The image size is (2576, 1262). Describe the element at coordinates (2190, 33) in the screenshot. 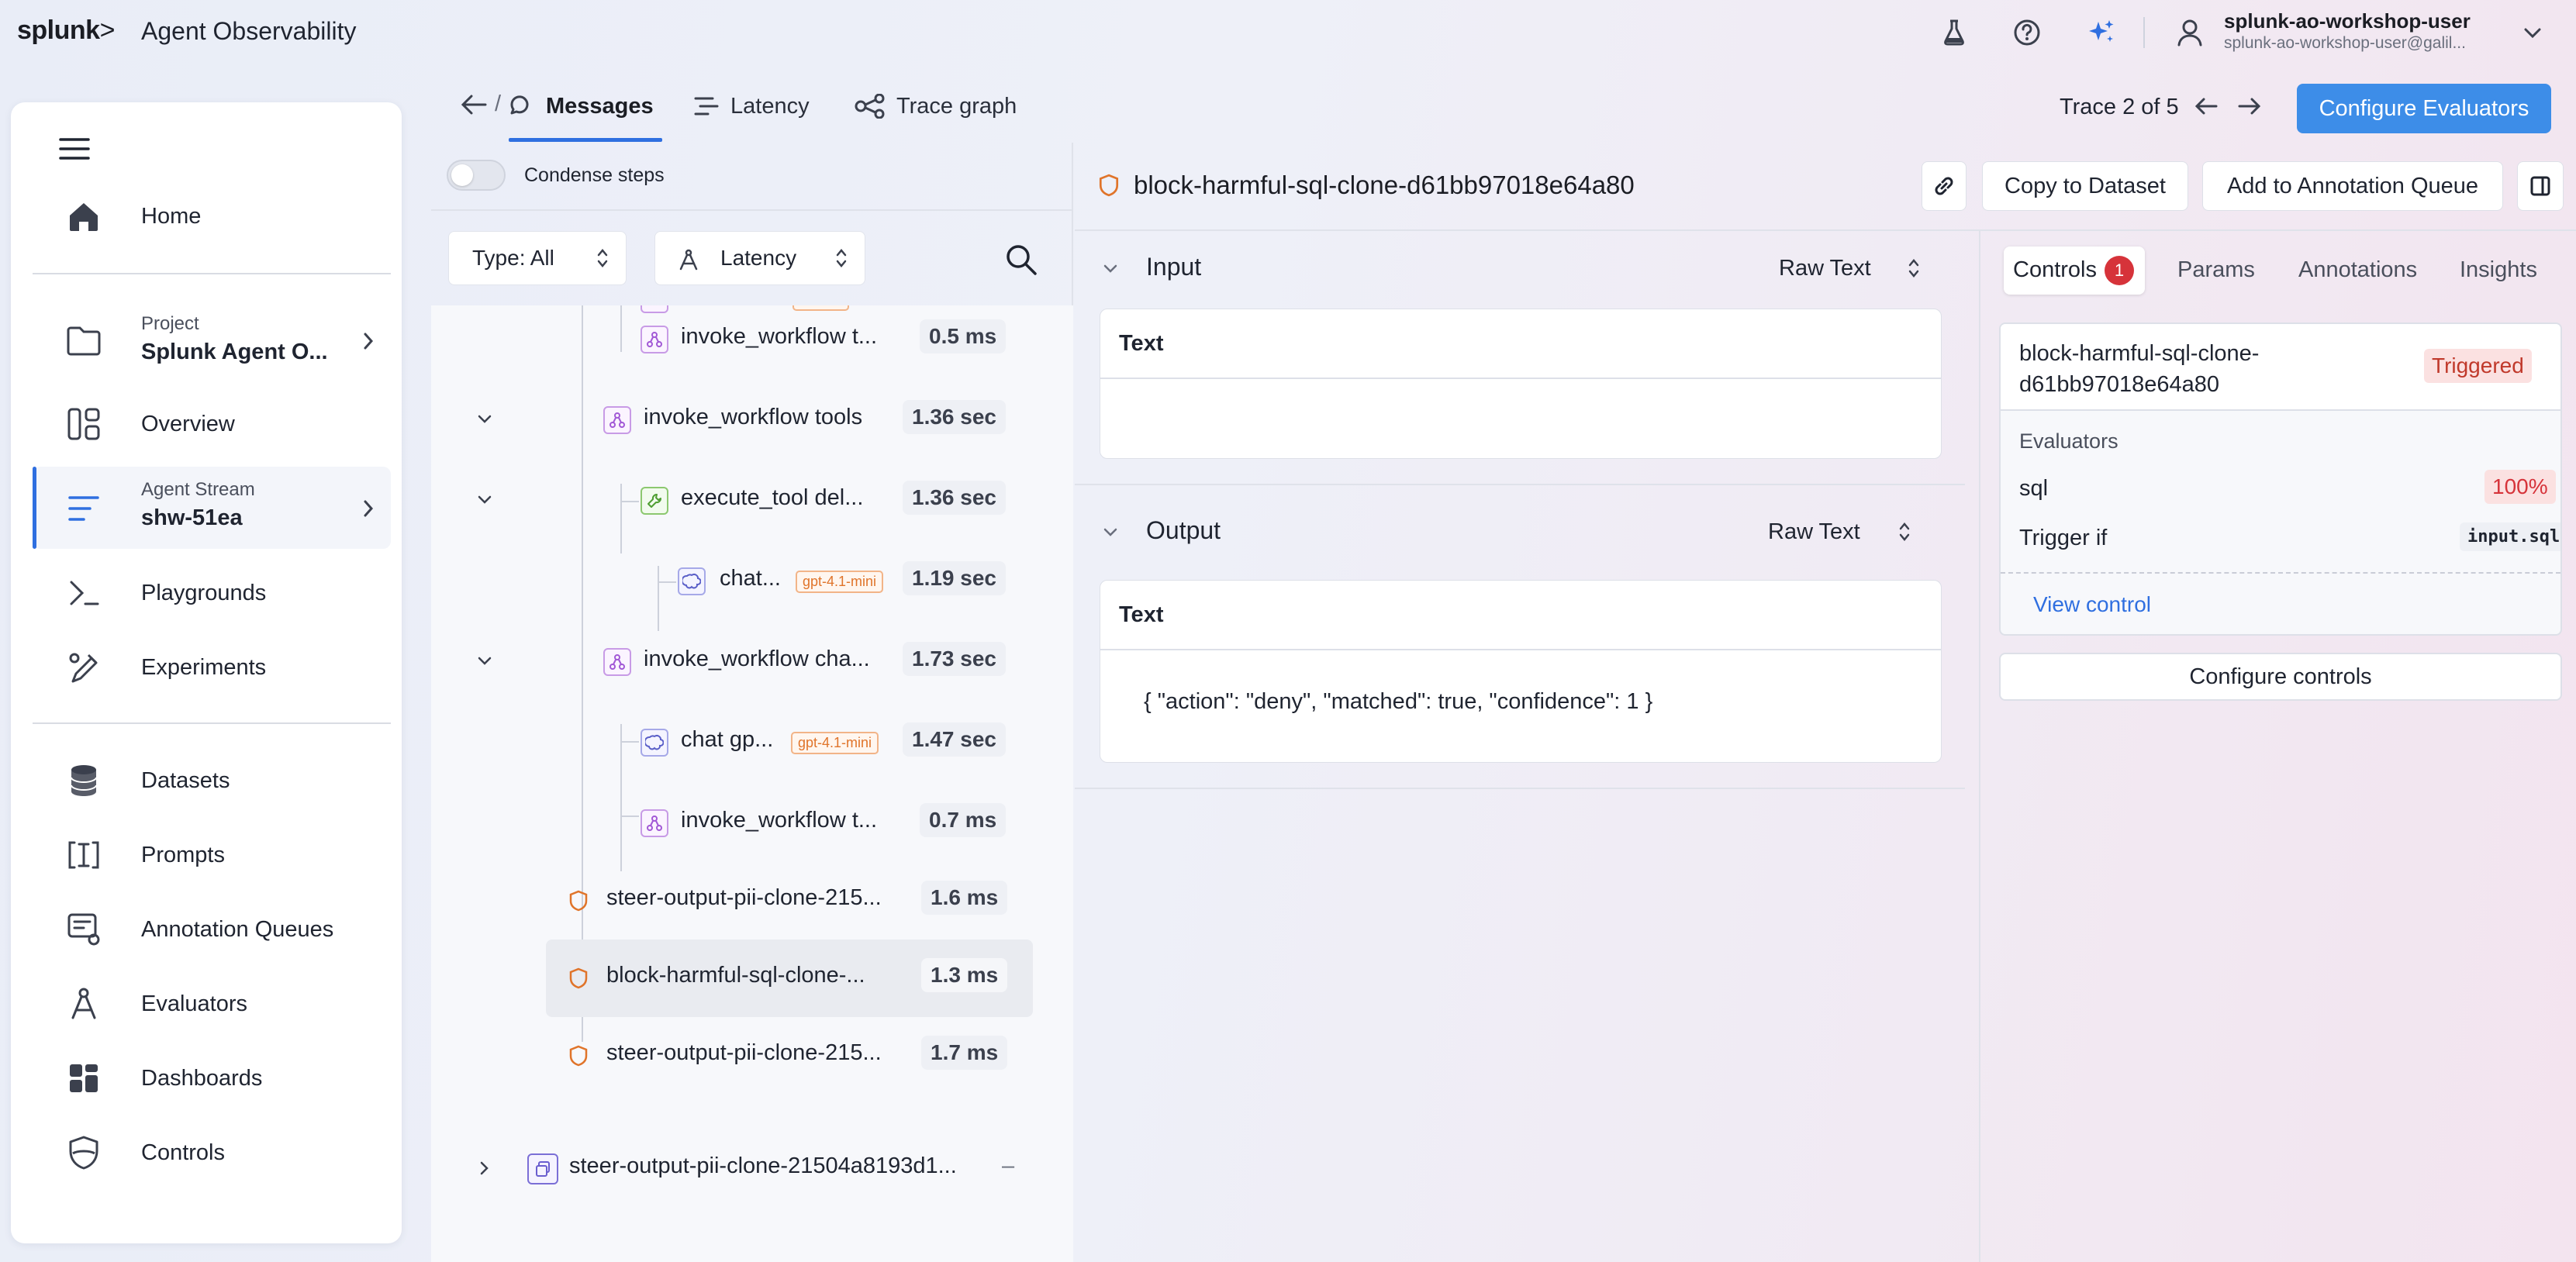

I see `user-icon` at that location.